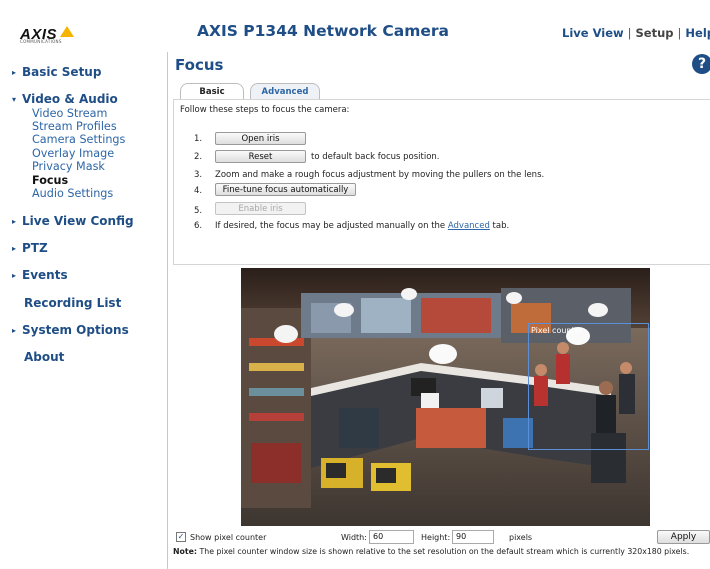  I want to click on intro-text: Follow these steps to focus the camera:, so click(265, 110).